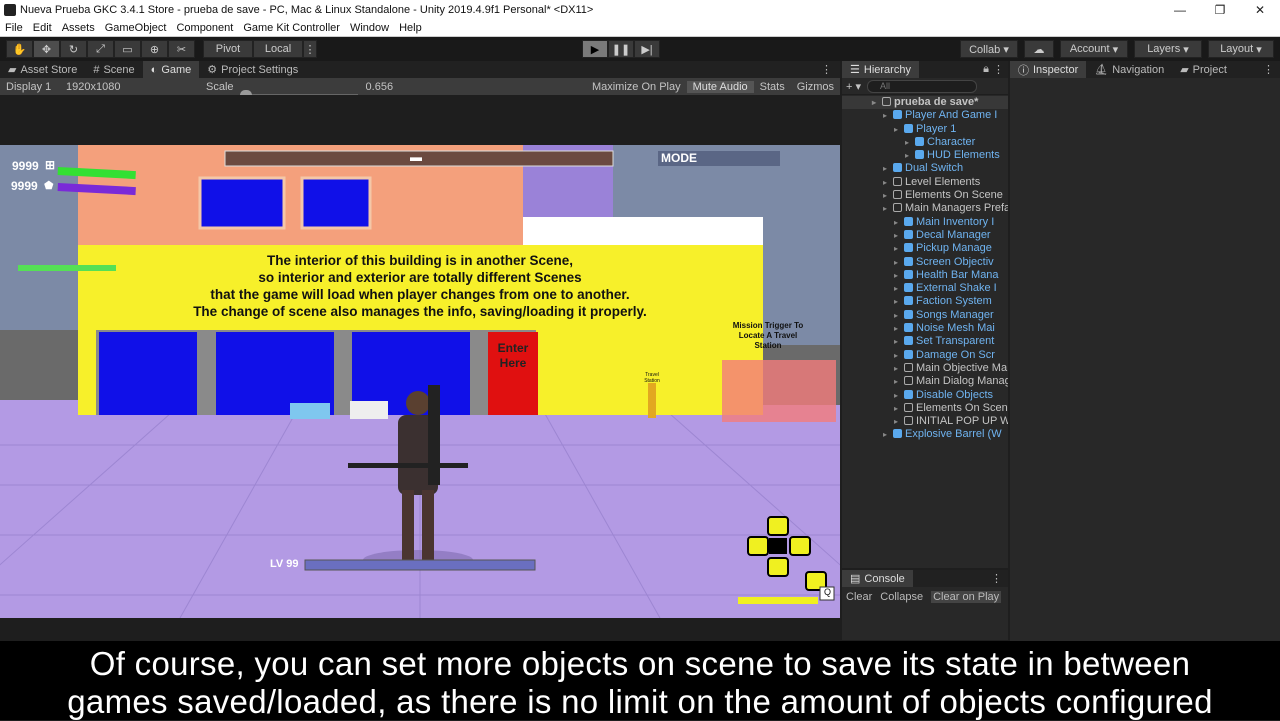 This screenshot has width=1280, height=721. I want to click on hierarchy-item: ▸ Level Elements, so click(925, 182).